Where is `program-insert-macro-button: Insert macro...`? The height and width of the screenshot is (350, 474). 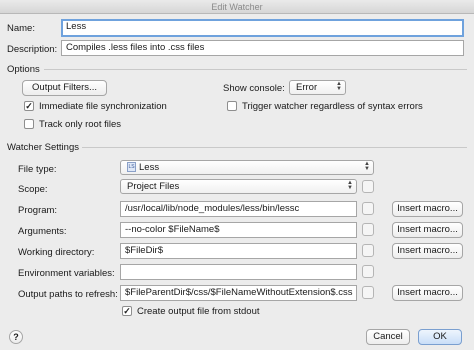 program-insert-macro-button: Insert macro... is located at coordinates (427, 209).